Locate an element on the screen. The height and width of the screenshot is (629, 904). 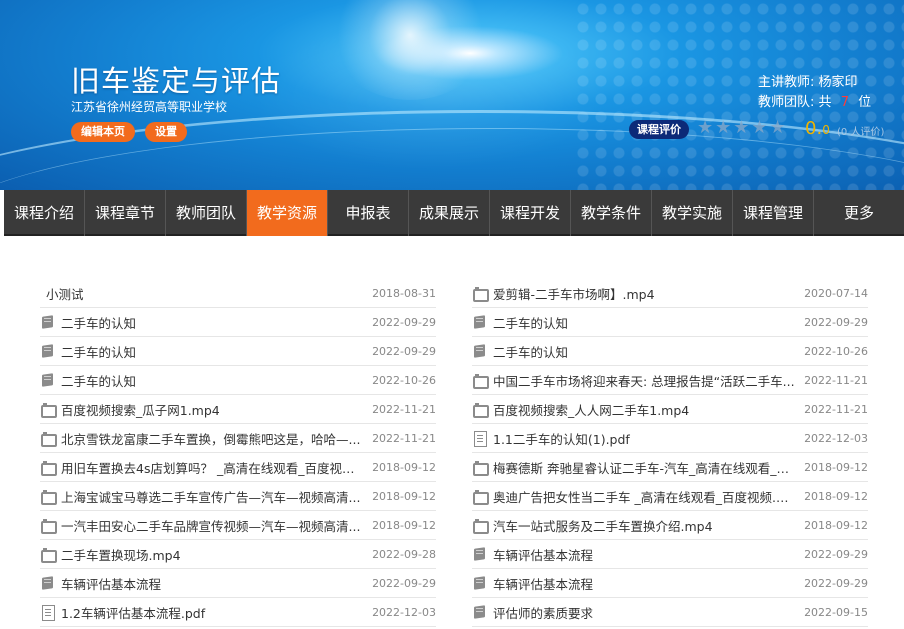
nav-application-form: 申报表 is located at coordinates (368, 213).